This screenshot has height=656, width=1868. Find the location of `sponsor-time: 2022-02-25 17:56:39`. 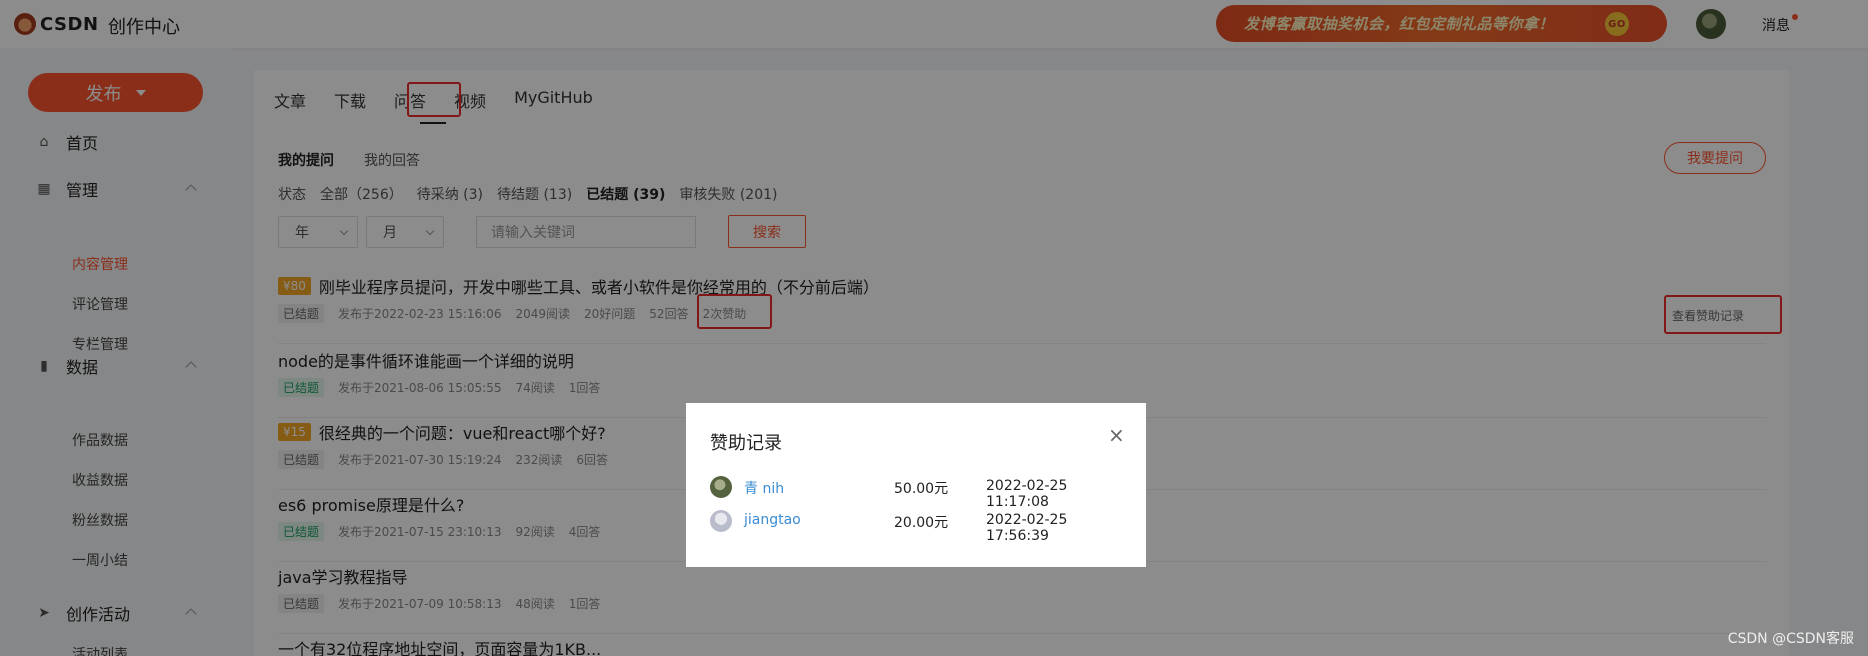

sponsor-time: 2022-02-25 17:56:39 is located at coordinates (1027, 528).